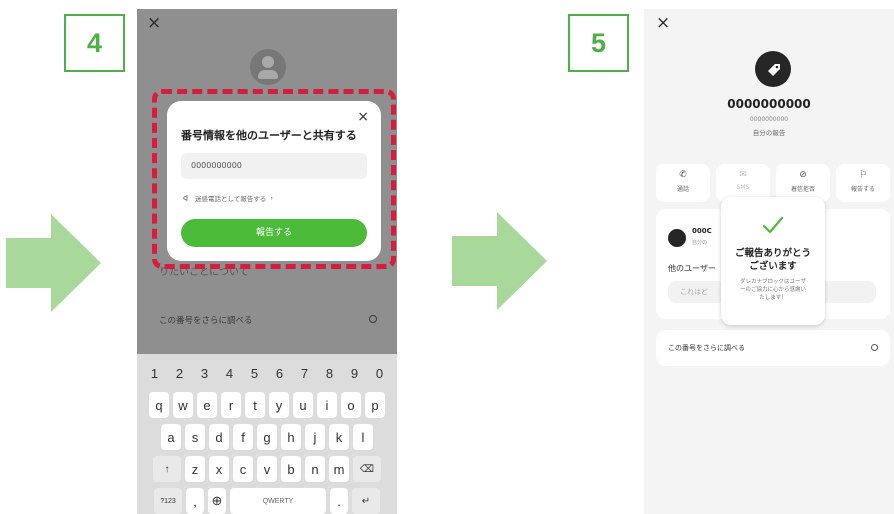  What do you see at coordinates (217, 501) in the screenshot?
I see `globe-icon: ⊕` at bounding box center [217, 501].